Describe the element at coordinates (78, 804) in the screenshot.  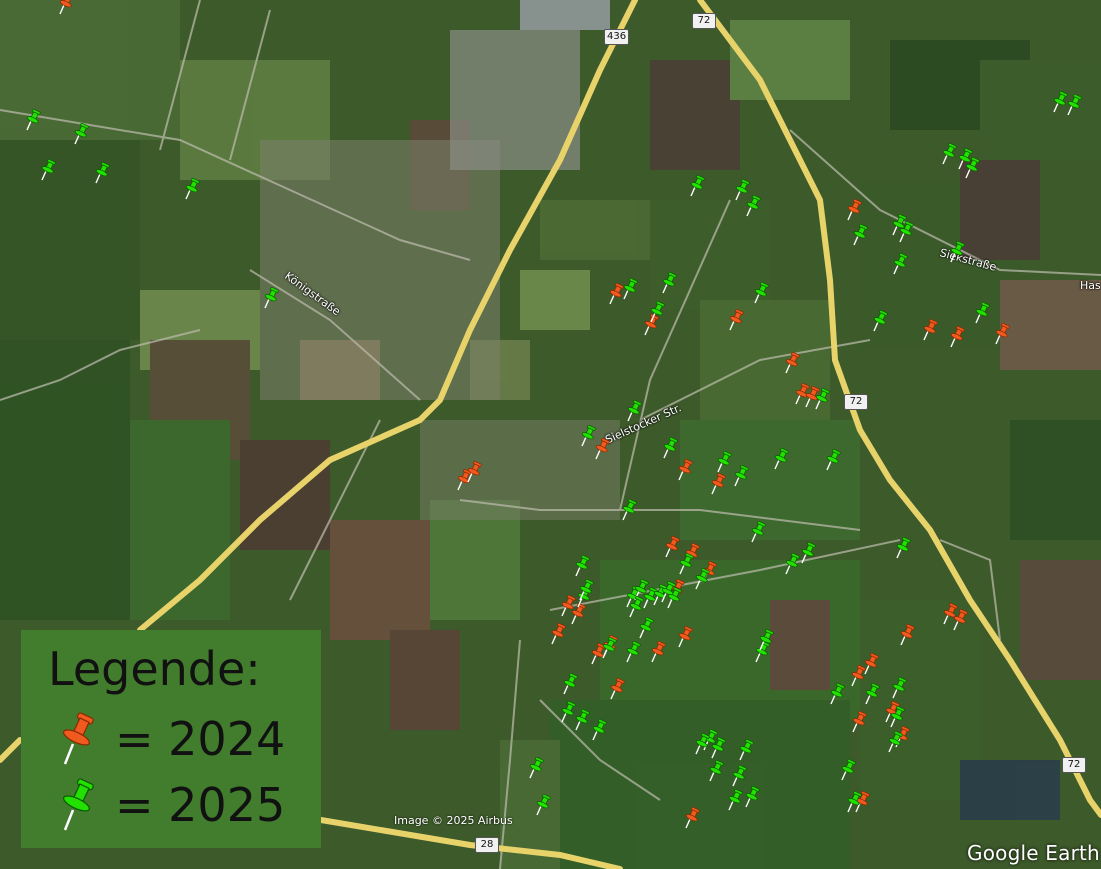
I see `green-pushpin-icon` at that location.